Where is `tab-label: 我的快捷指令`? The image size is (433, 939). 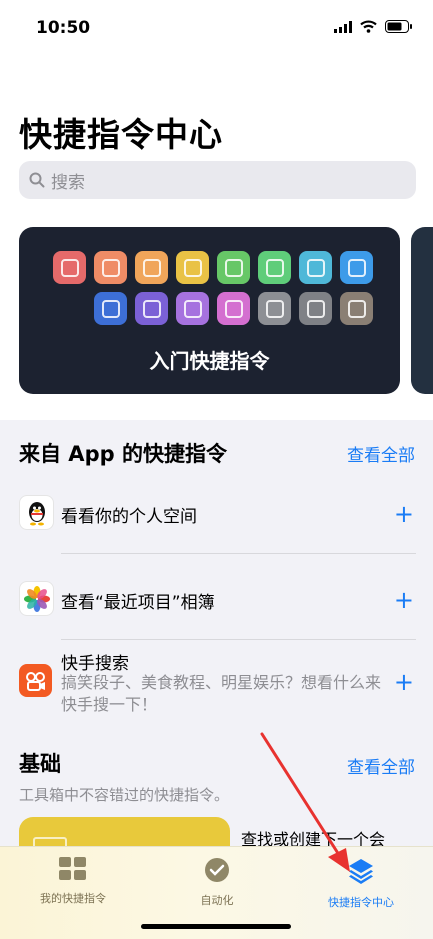 tab-label: 我的快捷指令 is located at coordinates (73, 898).